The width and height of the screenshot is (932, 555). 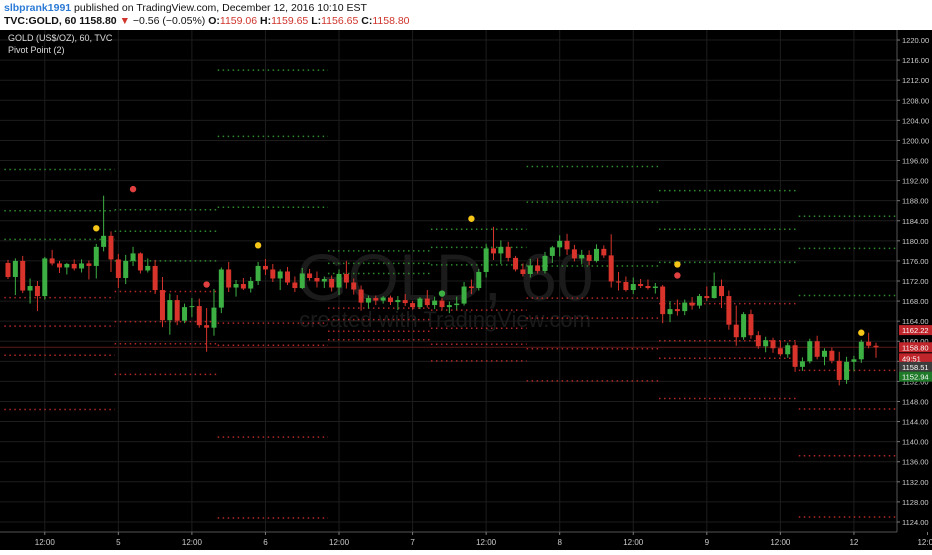 What do you see at coordinates (412, 542) in the screenshot?
I see `time-tick-label: 7` at bounding box center [412, 542].